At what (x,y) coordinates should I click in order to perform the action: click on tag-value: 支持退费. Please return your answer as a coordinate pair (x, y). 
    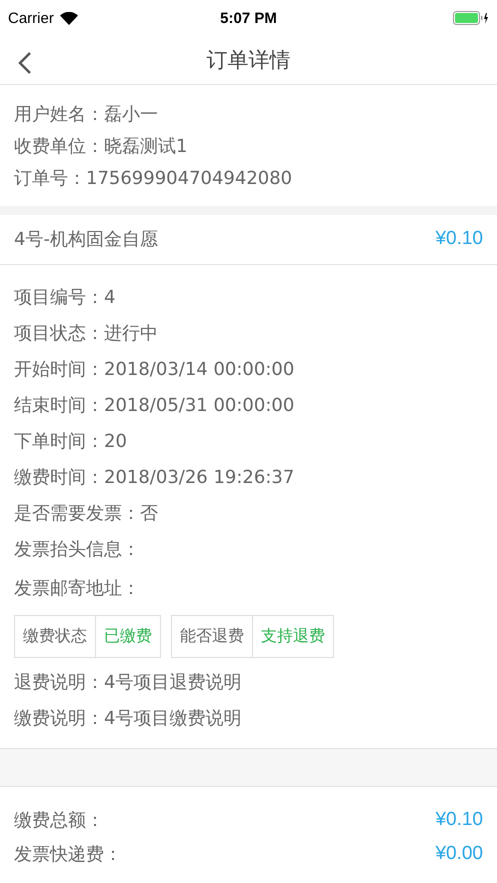
    Looking at the image, I should click on (293, 636).